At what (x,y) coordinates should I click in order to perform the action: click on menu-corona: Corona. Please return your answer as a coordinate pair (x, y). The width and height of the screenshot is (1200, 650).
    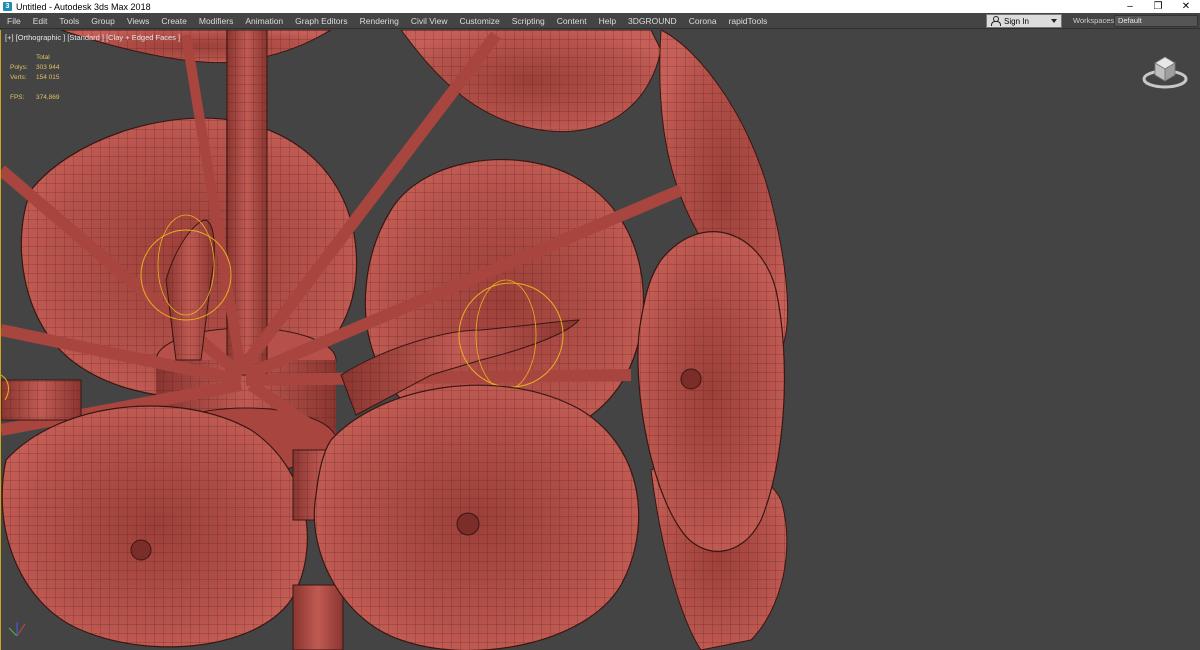
    Looking at the image, I should click on (703, 21).